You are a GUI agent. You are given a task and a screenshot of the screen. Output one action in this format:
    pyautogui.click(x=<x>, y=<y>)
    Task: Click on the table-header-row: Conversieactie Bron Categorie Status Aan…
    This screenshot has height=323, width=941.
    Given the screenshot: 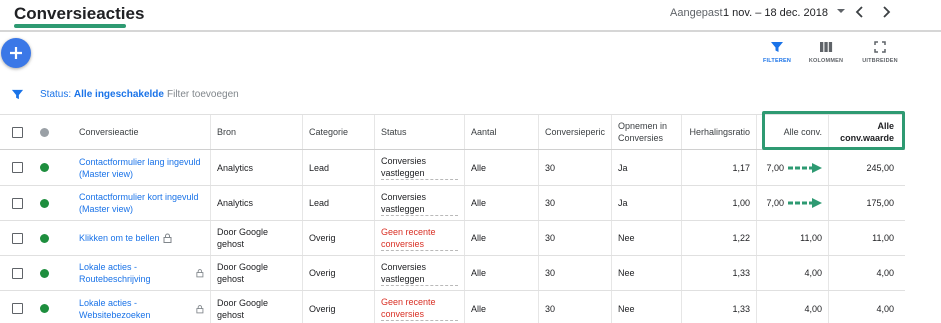 What is the action you would take?
    pyautogui.click(x=452, y=132)
    